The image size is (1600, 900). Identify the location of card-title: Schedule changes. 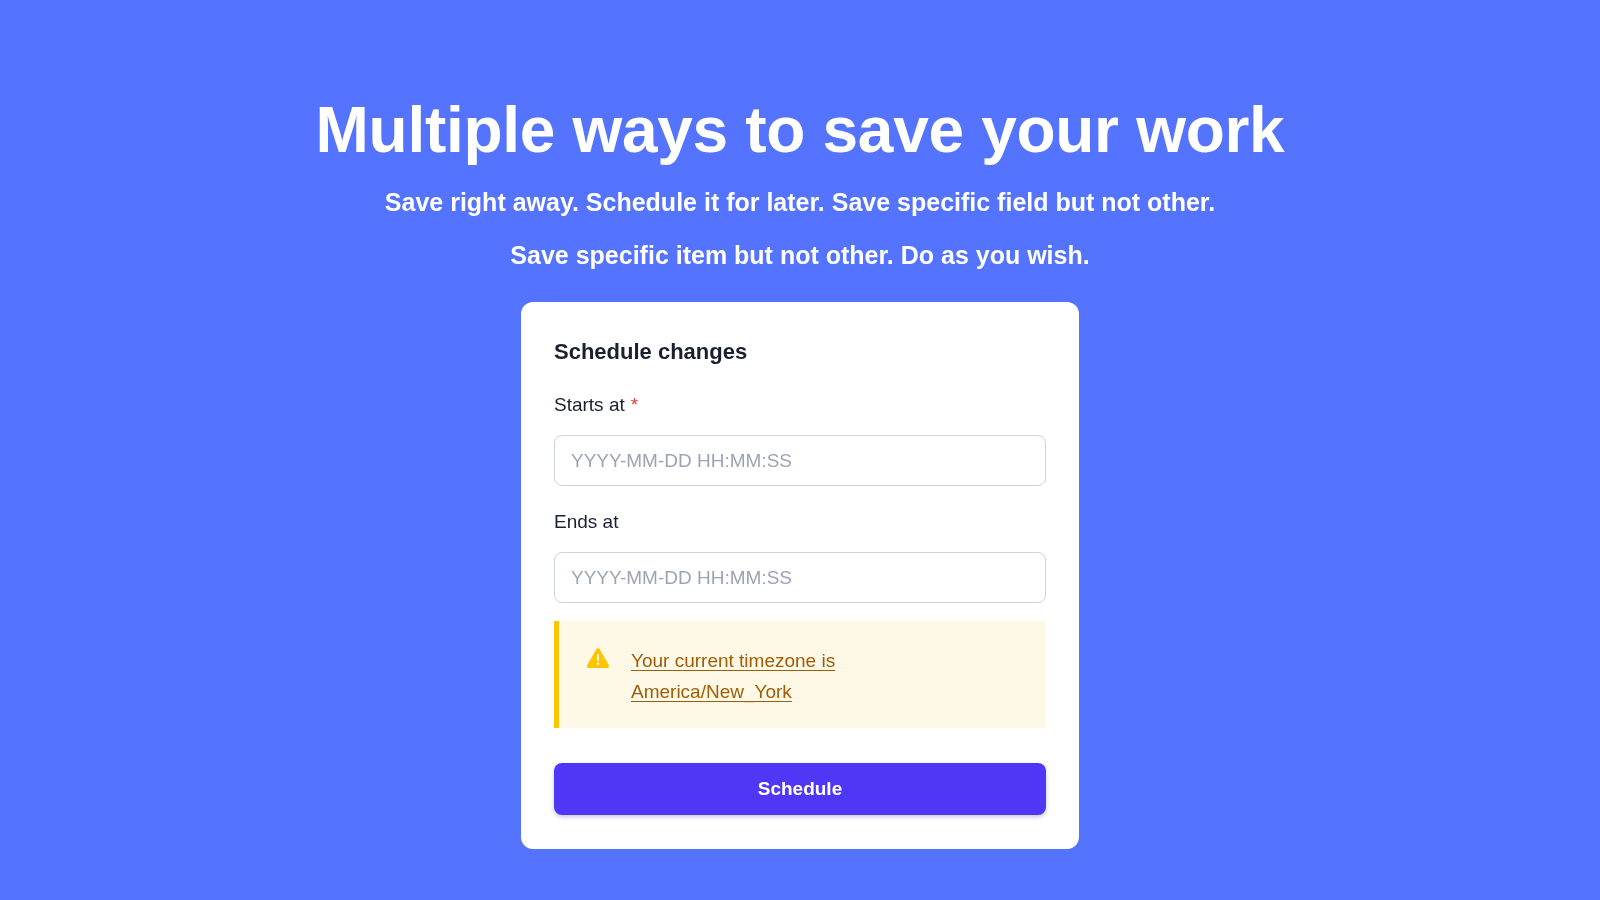
(651, 352).